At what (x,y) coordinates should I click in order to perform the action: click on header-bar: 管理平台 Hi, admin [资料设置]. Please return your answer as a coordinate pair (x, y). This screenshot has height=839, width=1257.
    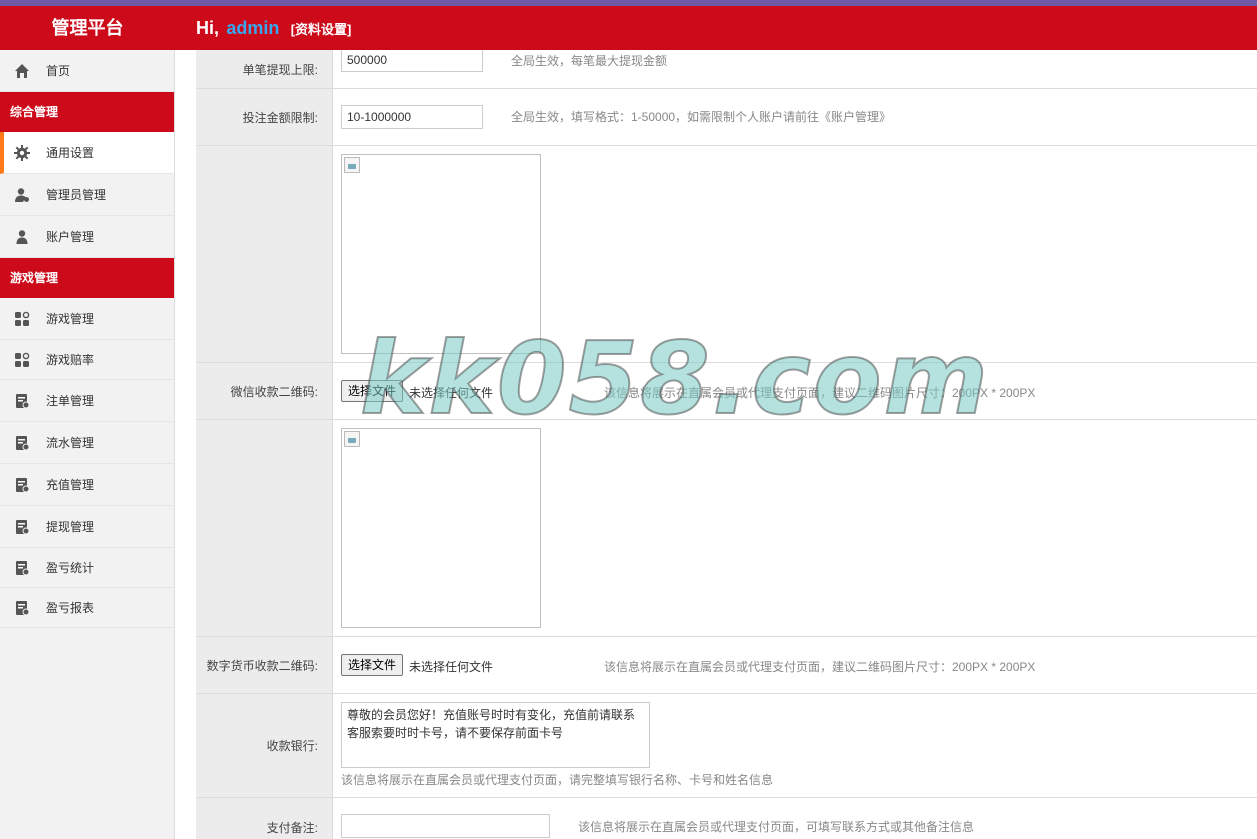
    Looking at the image, I should click on (628, 28).